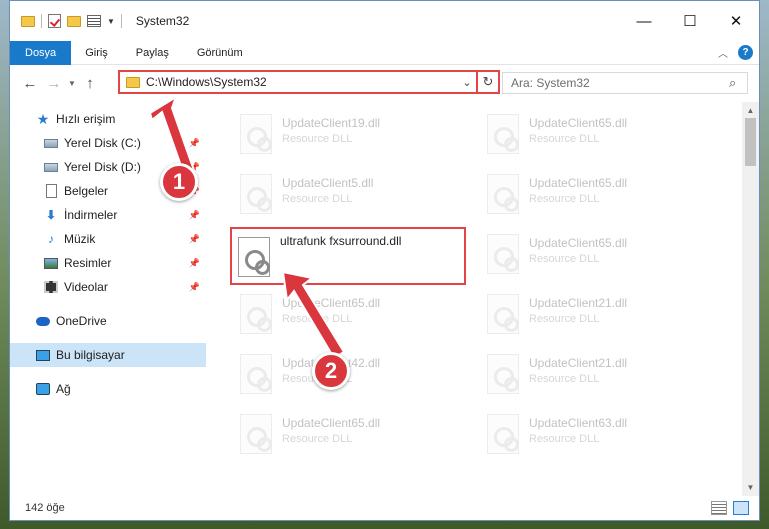 The image size is (769, 529). I want to click on sidebar-item-music: ♪ Müzik 📌, so click(108, 239).